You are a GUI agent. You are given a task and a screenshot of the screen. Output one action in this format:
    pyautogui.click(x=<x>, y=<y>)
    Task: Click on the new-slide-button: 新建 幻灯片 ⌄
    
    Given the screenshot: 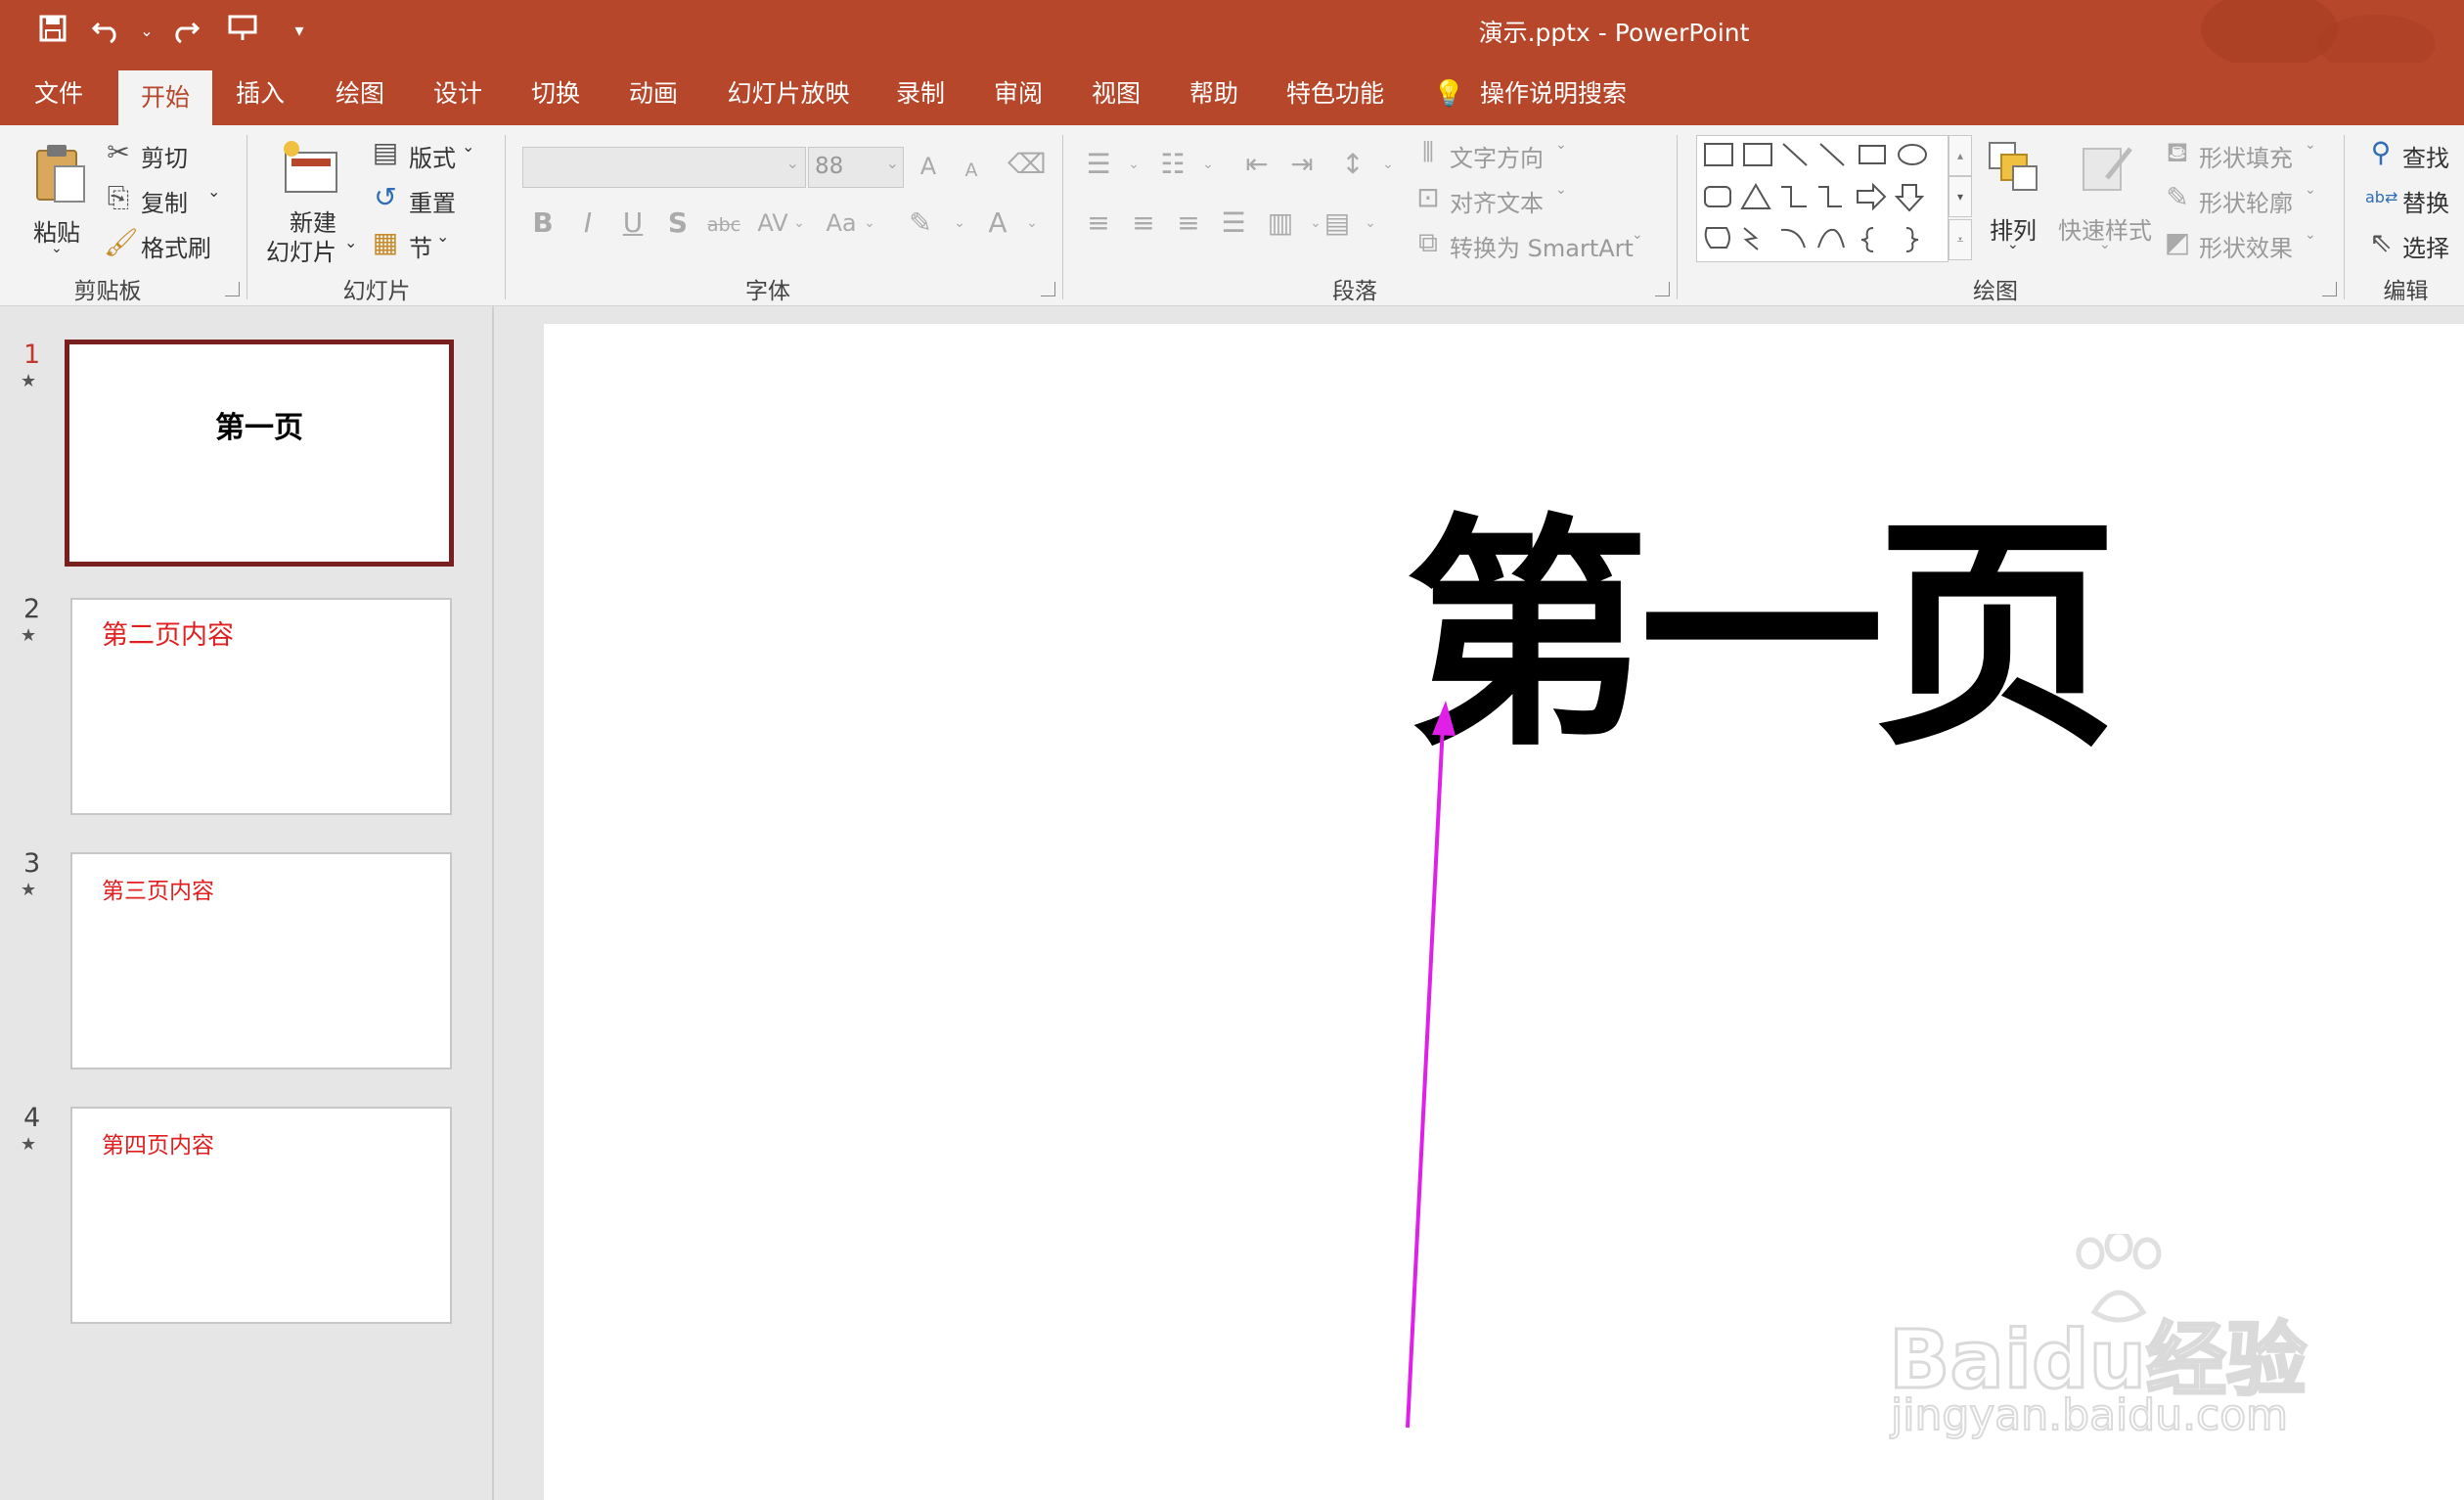 What is the action you would take?
    pyautogui.click(x=313, y=203)
    